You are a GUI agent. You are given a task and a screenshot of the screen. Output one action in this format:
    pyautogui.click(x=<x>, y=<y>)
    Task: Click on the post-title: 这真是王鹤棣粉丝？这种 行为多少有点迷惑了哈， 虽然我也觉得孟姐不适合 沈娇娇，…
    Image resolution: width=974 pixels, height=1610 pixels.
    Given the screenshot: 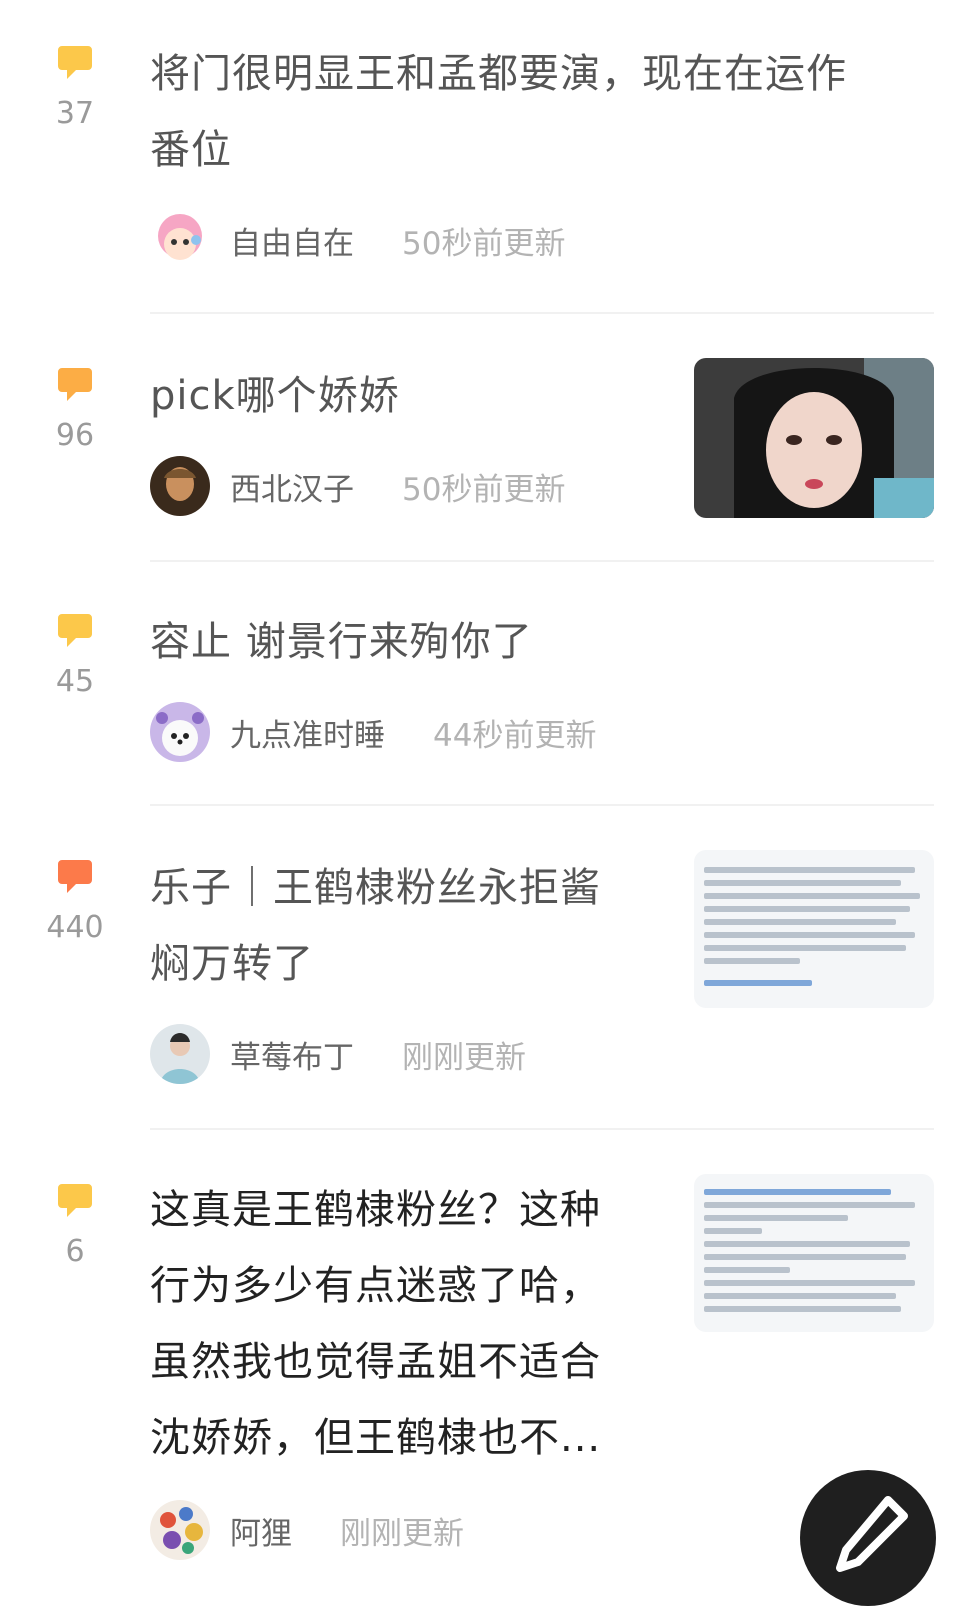 What is the action you would take?
    pyautogui.click(x=410, y=1324)
    